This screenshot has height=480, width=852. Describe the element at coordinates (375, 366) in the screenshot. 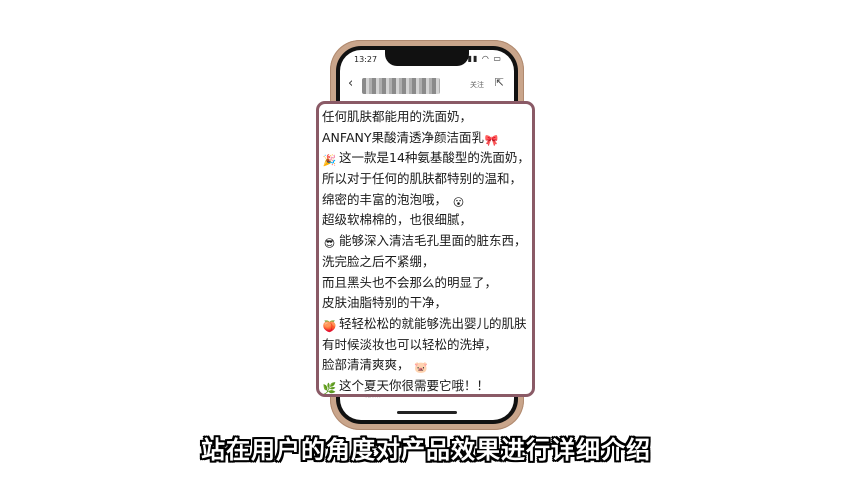

I see `post-line: 脸部清清爽爽， 🐷` at that location.